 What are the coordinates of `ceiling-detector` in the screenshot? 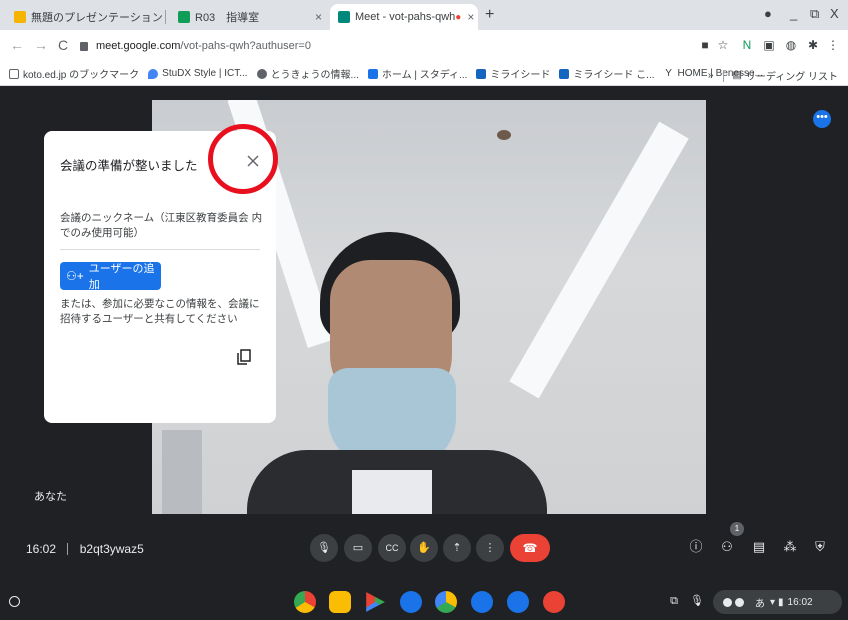 It's located at (504, 135).